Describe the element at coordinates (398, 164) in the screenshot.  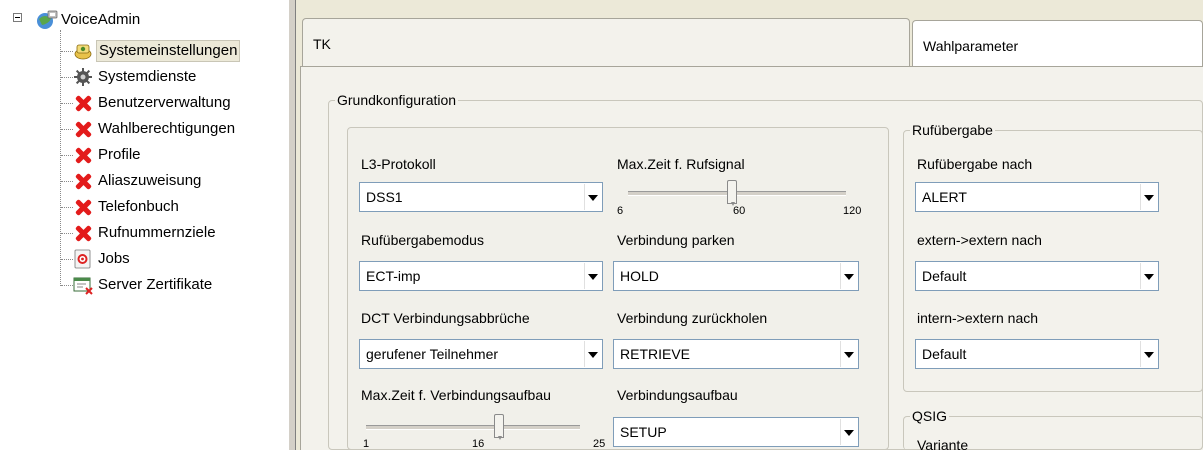
I see `label-l3-protokoll: L3-Protokoll` at that location.